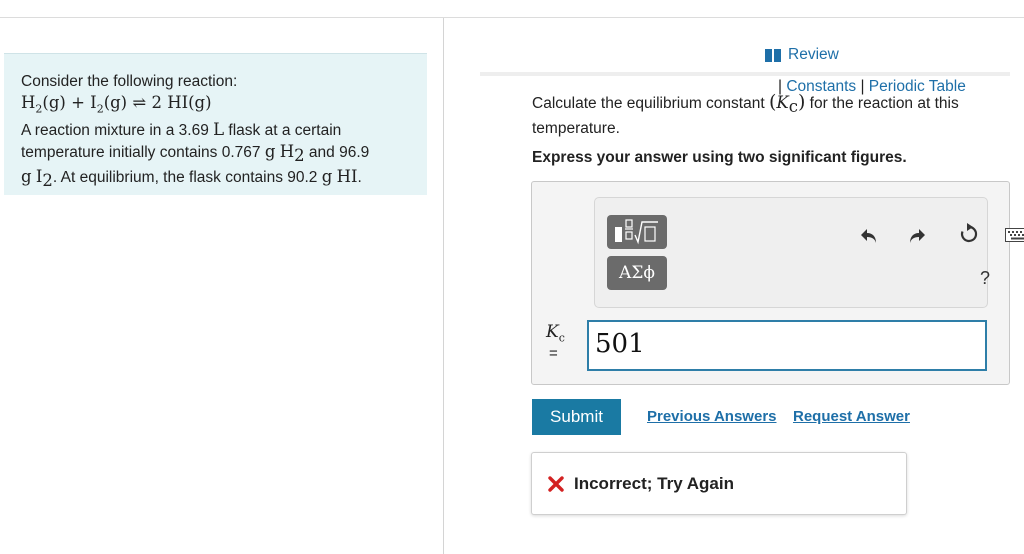  Describe the element at coordinates (116, 104) in the screenshot. I see `reaction-equation: H2(g) + I2(g) ⇌ 2 HI(g)` at that location.